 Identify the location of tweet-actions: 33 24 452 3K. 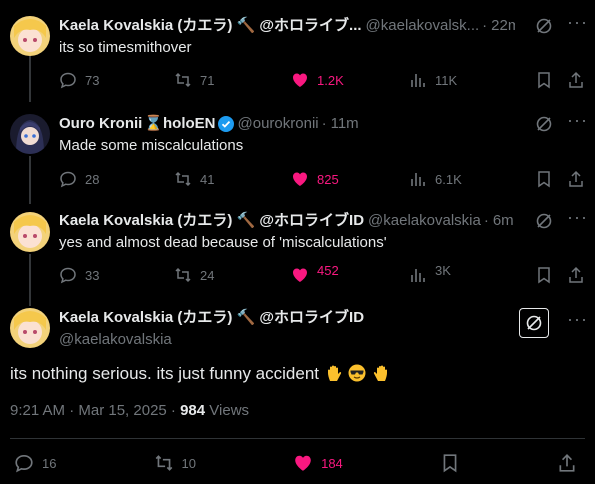
(322, 273).